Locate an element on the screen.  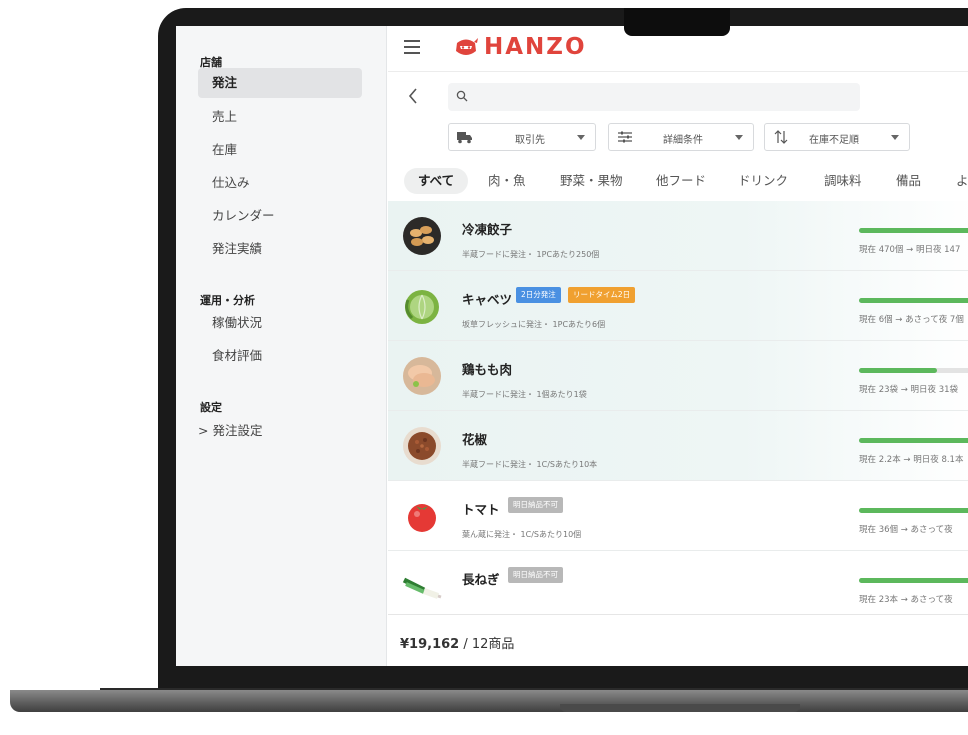
hamburger-menu-icon is located at coordinates (412, 47).